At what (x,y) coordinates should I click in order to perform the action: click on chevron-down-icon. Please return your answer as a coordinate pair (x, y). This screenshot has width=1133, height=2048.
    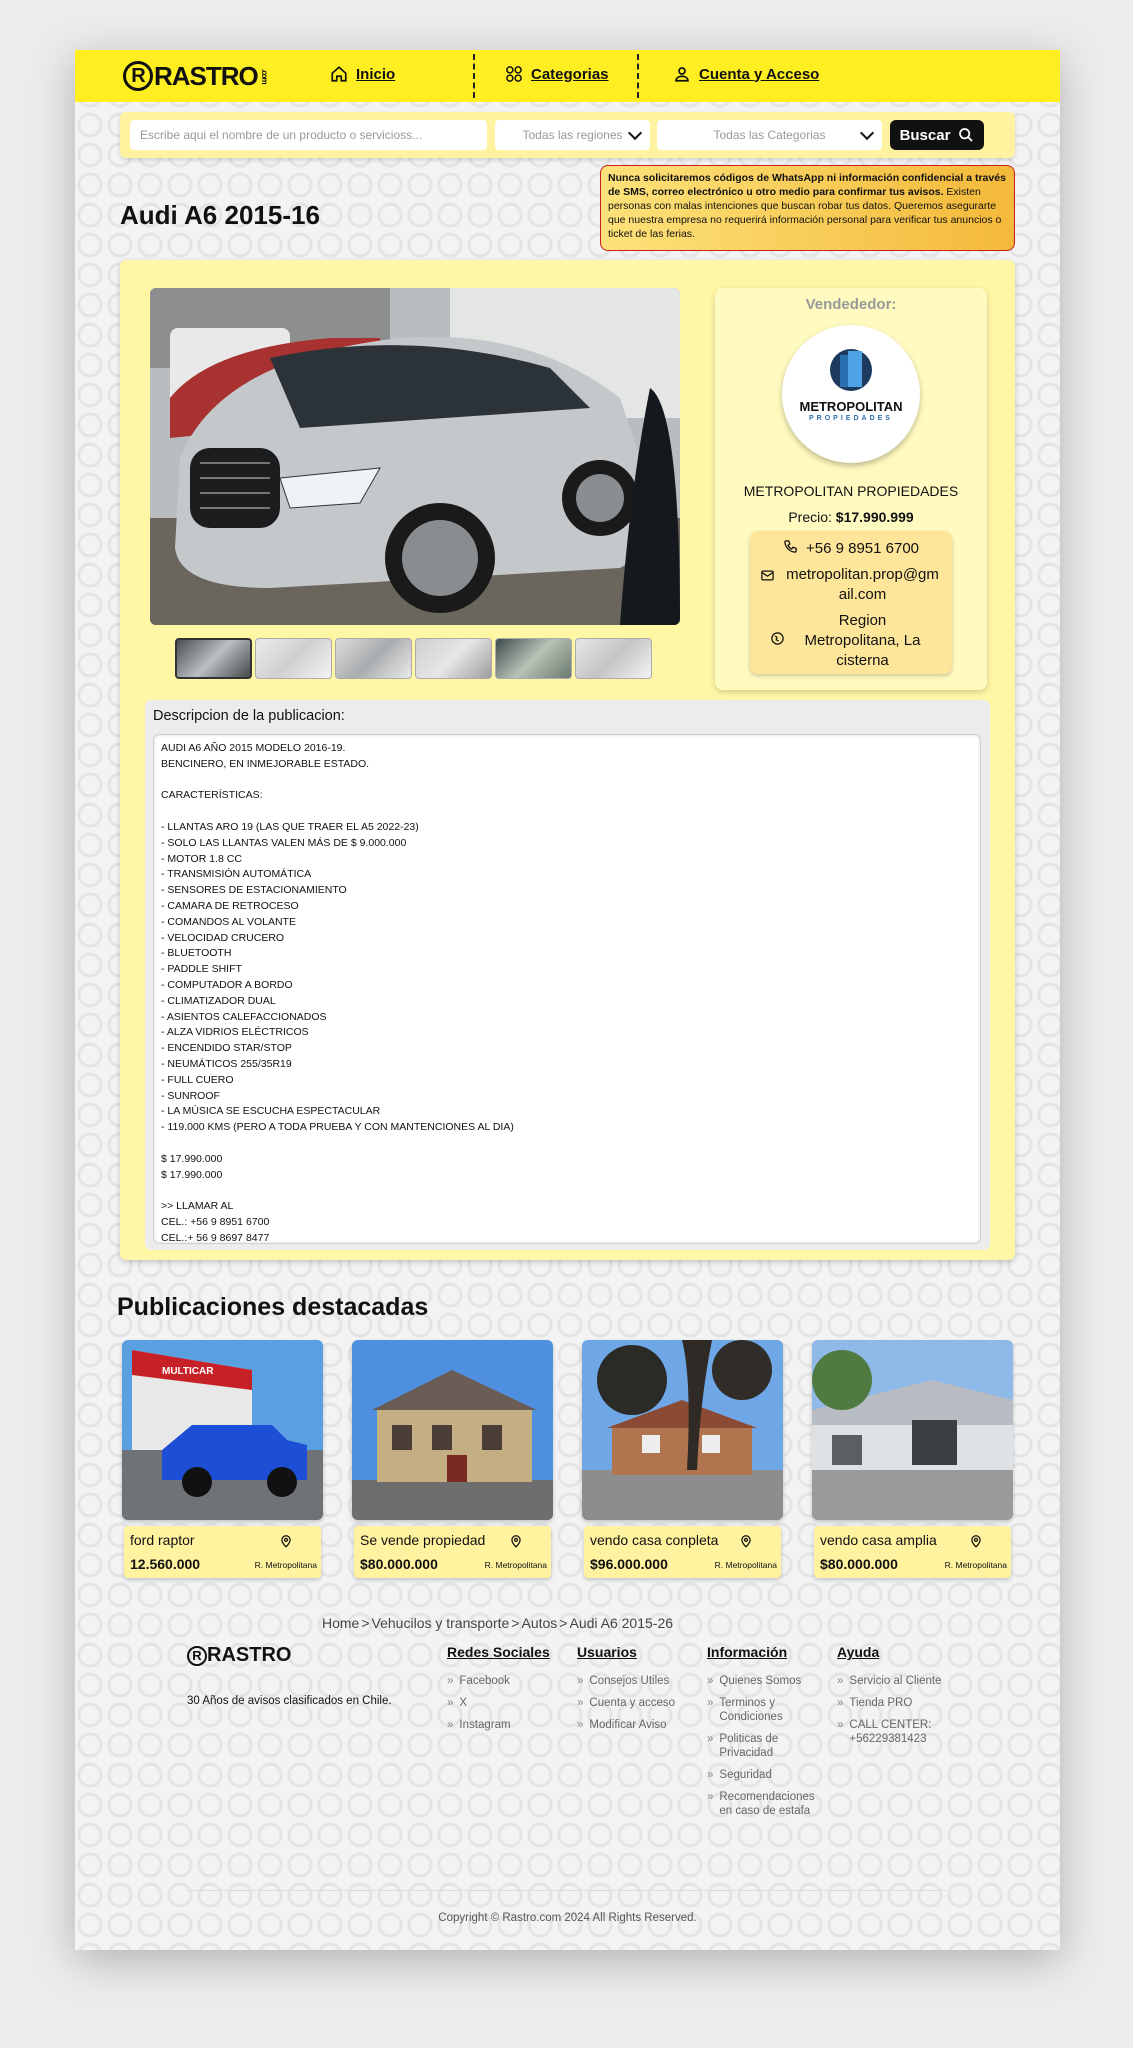
    Looking at the image, I should click on (635, 133).